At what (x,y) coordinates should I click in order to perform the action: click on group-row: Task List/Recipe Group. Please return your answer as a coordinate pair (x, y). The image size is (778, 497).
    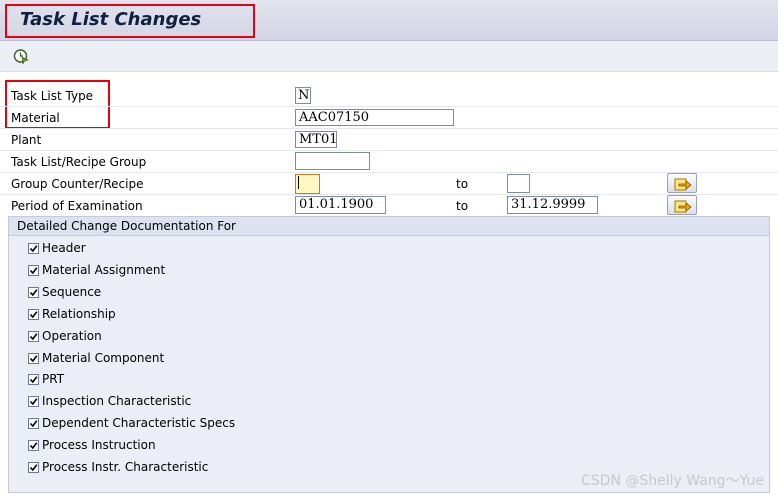
    Looking at the image, I should click on (389, 162).